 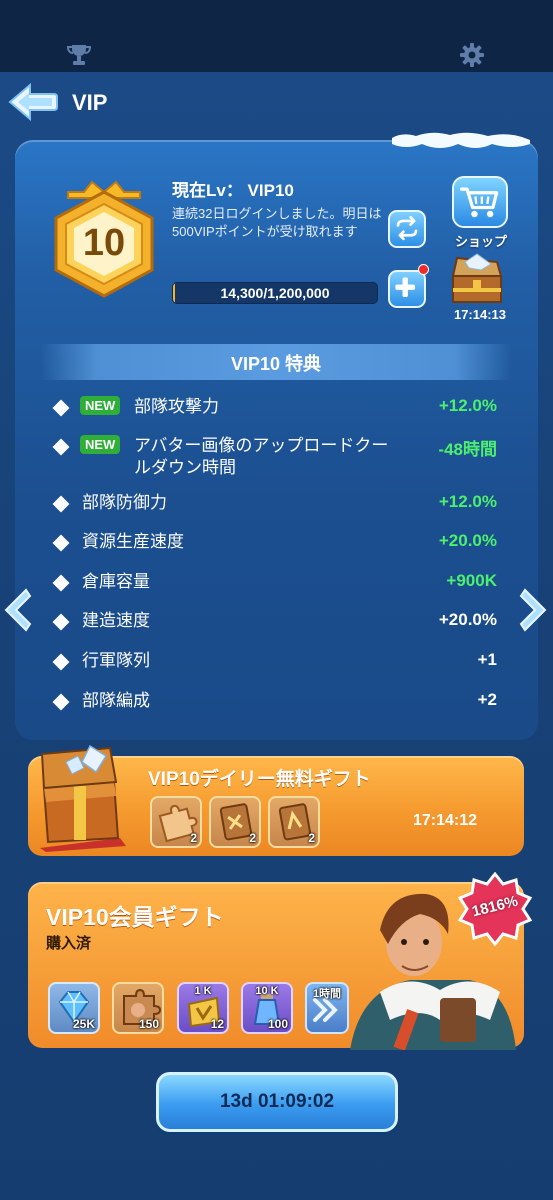 What do you see at coordinates (135, 917) in the screenshot?
I see `member-gift-title: VIP10会員ギフト` at bounding box center [135, 917].